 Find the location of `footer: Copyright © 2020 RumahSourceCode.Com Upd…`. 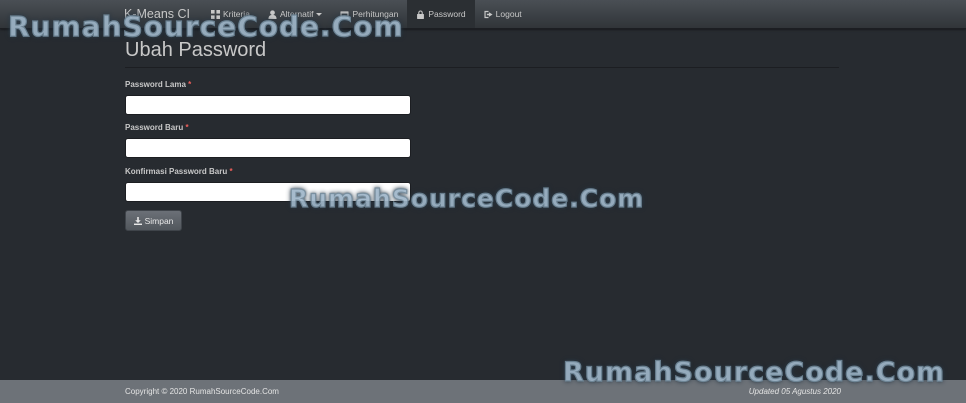

footer: Copyright © 2020 RumahSourceCode.Com Upd… is located at coordinates (483, 391).